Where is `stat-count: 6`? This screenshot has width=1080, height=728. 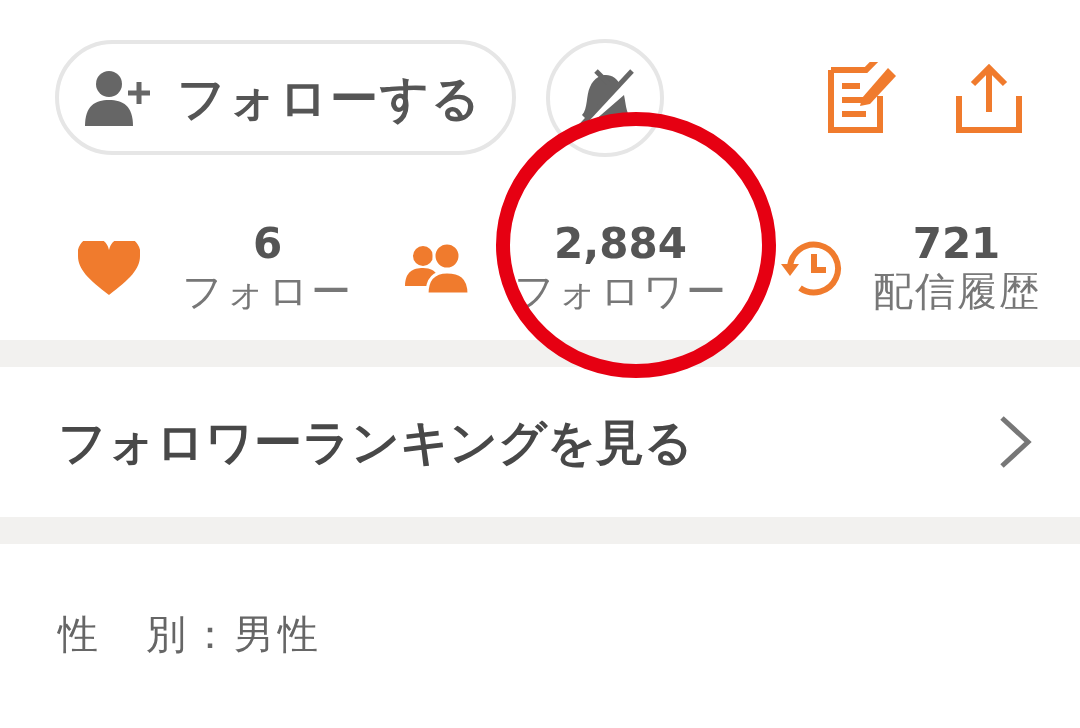
stat-count: 6 is located at coordinates (267, 244).